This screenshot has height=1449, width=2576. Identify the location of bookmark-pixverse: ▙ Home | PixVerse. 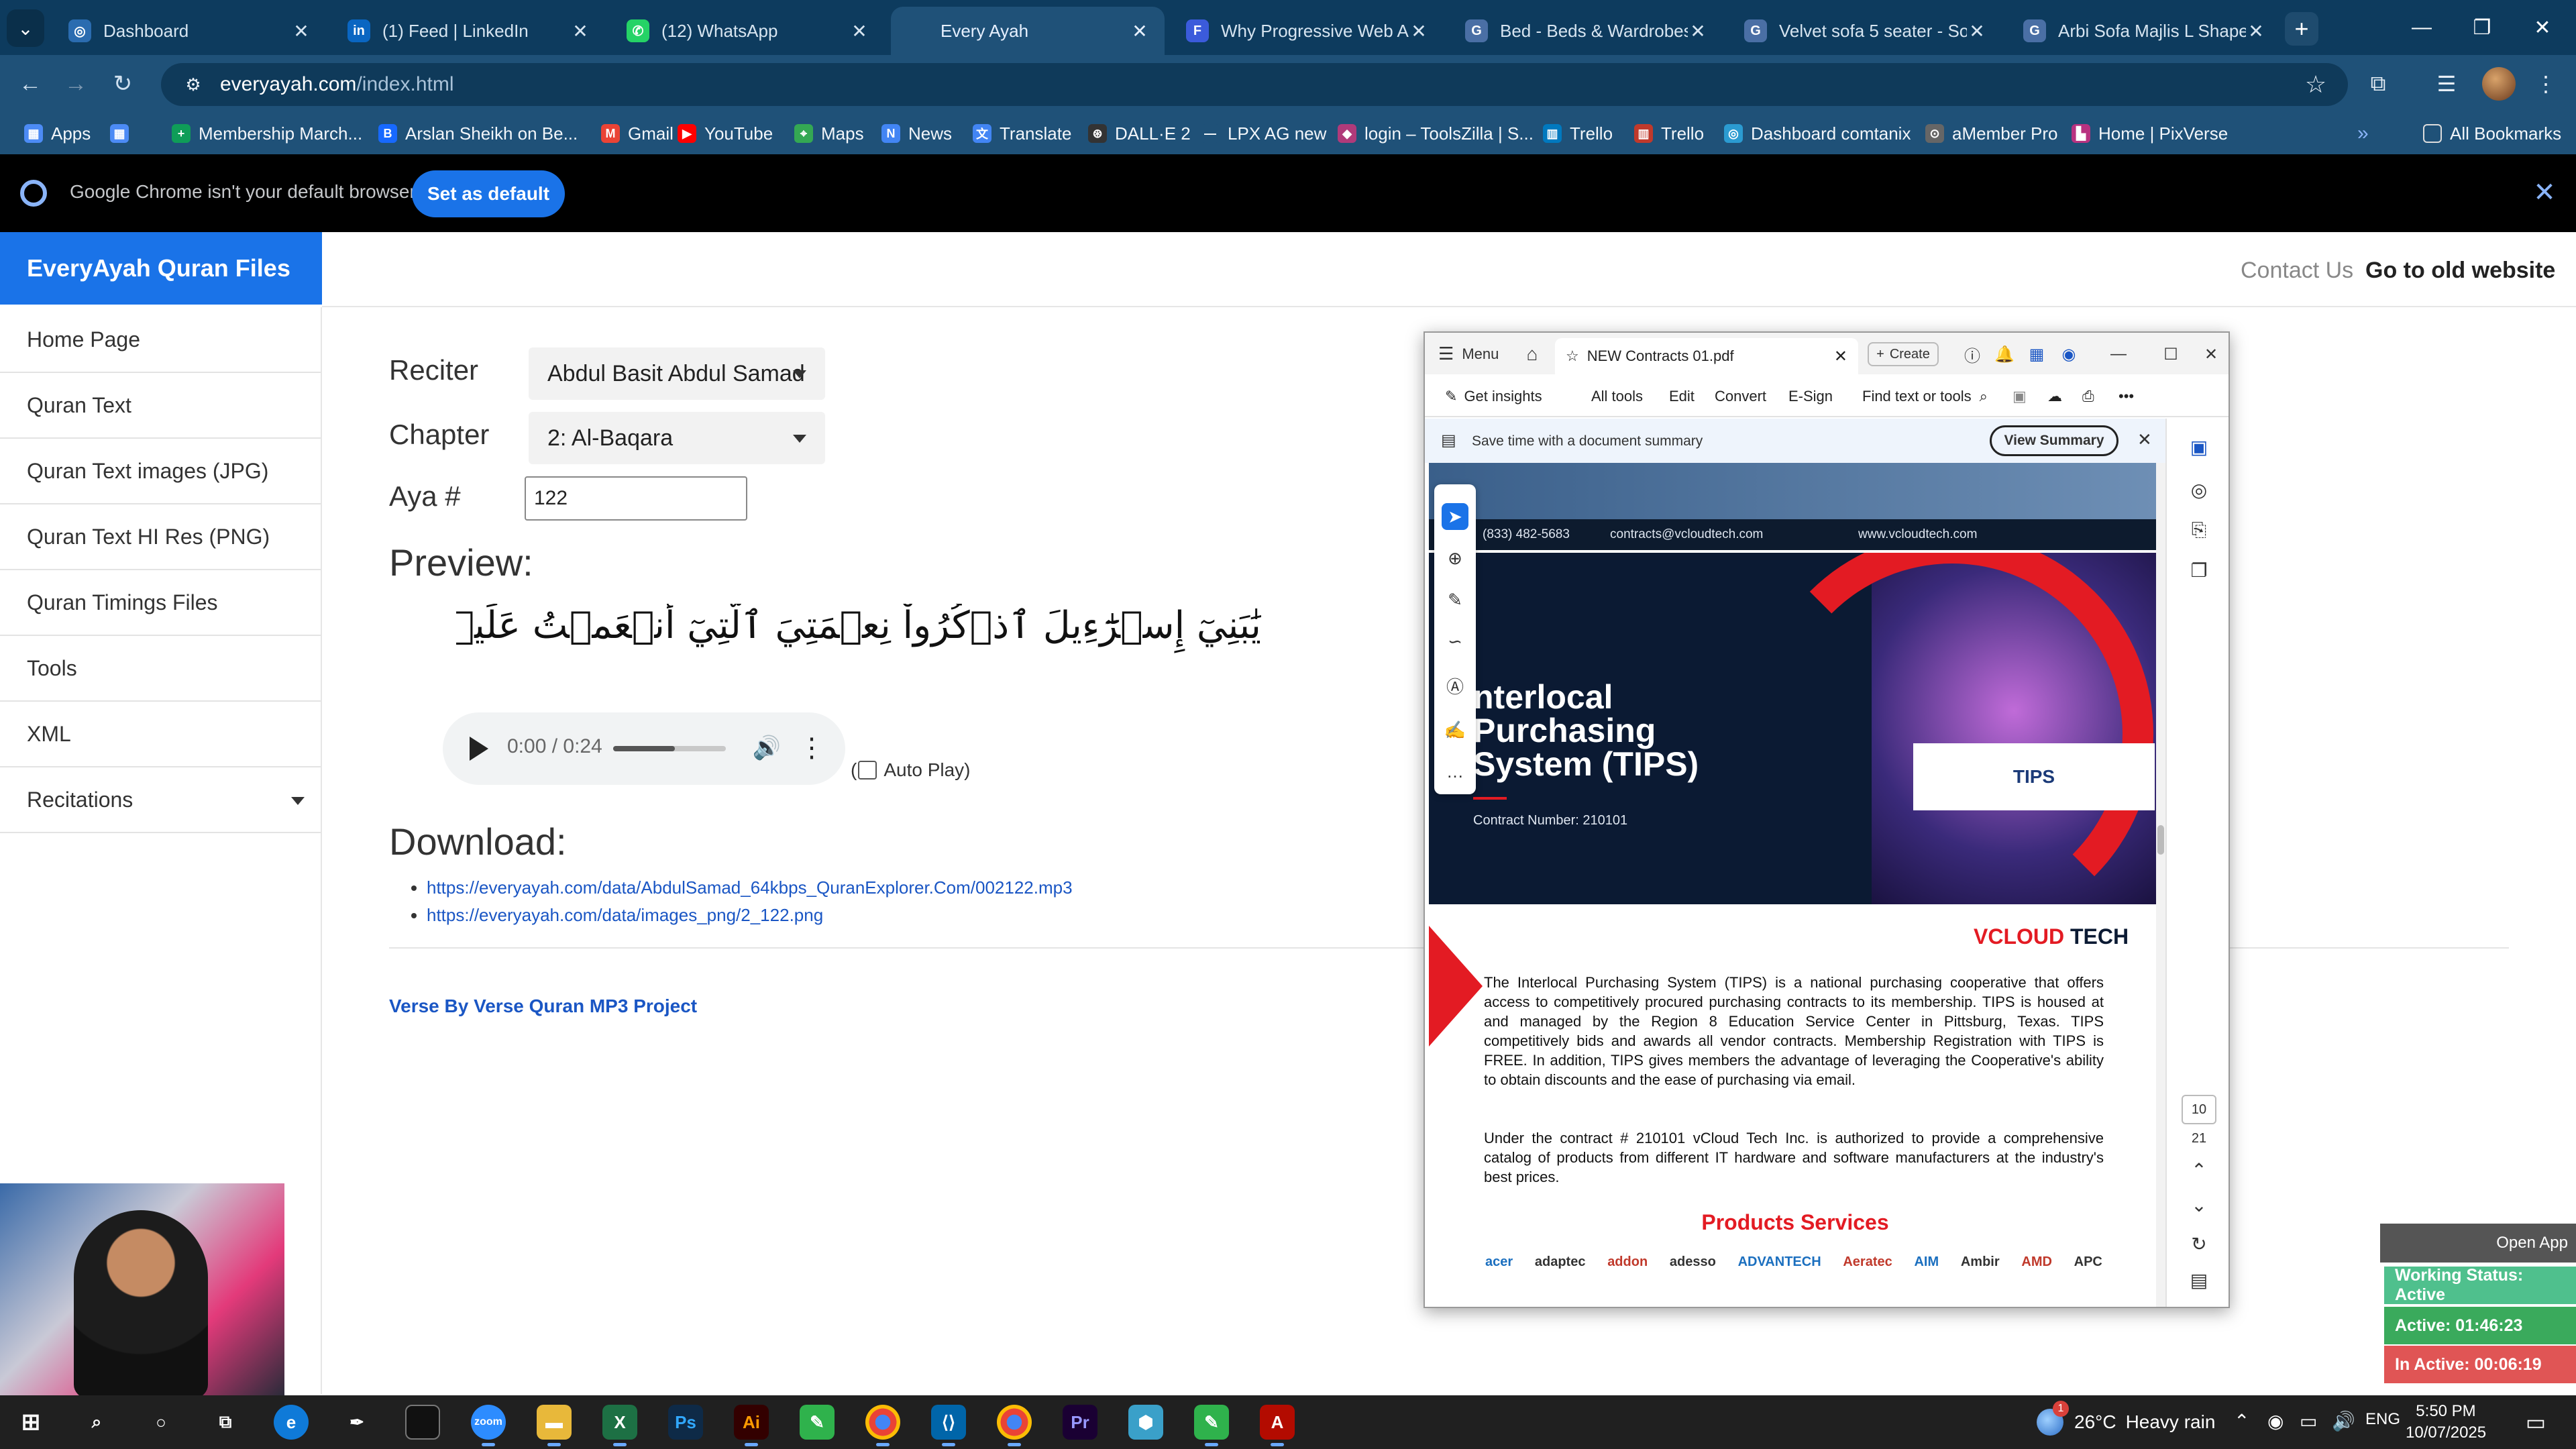
(2150, 133).